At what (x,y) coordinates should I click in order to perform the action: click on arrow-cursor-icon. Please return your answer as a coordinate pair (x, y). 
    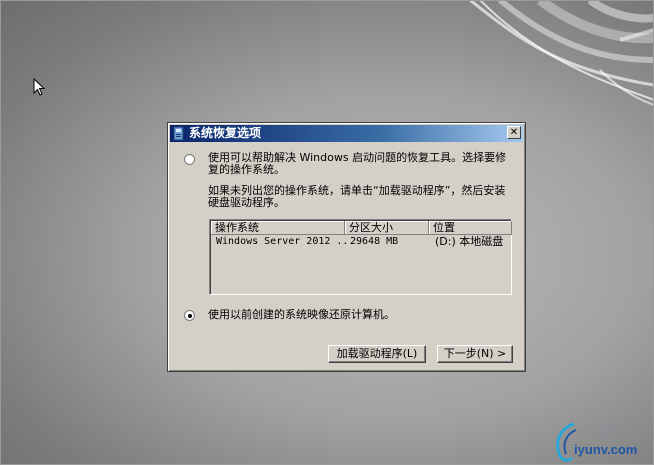
    Looking at the image, I should click on (39, 87).